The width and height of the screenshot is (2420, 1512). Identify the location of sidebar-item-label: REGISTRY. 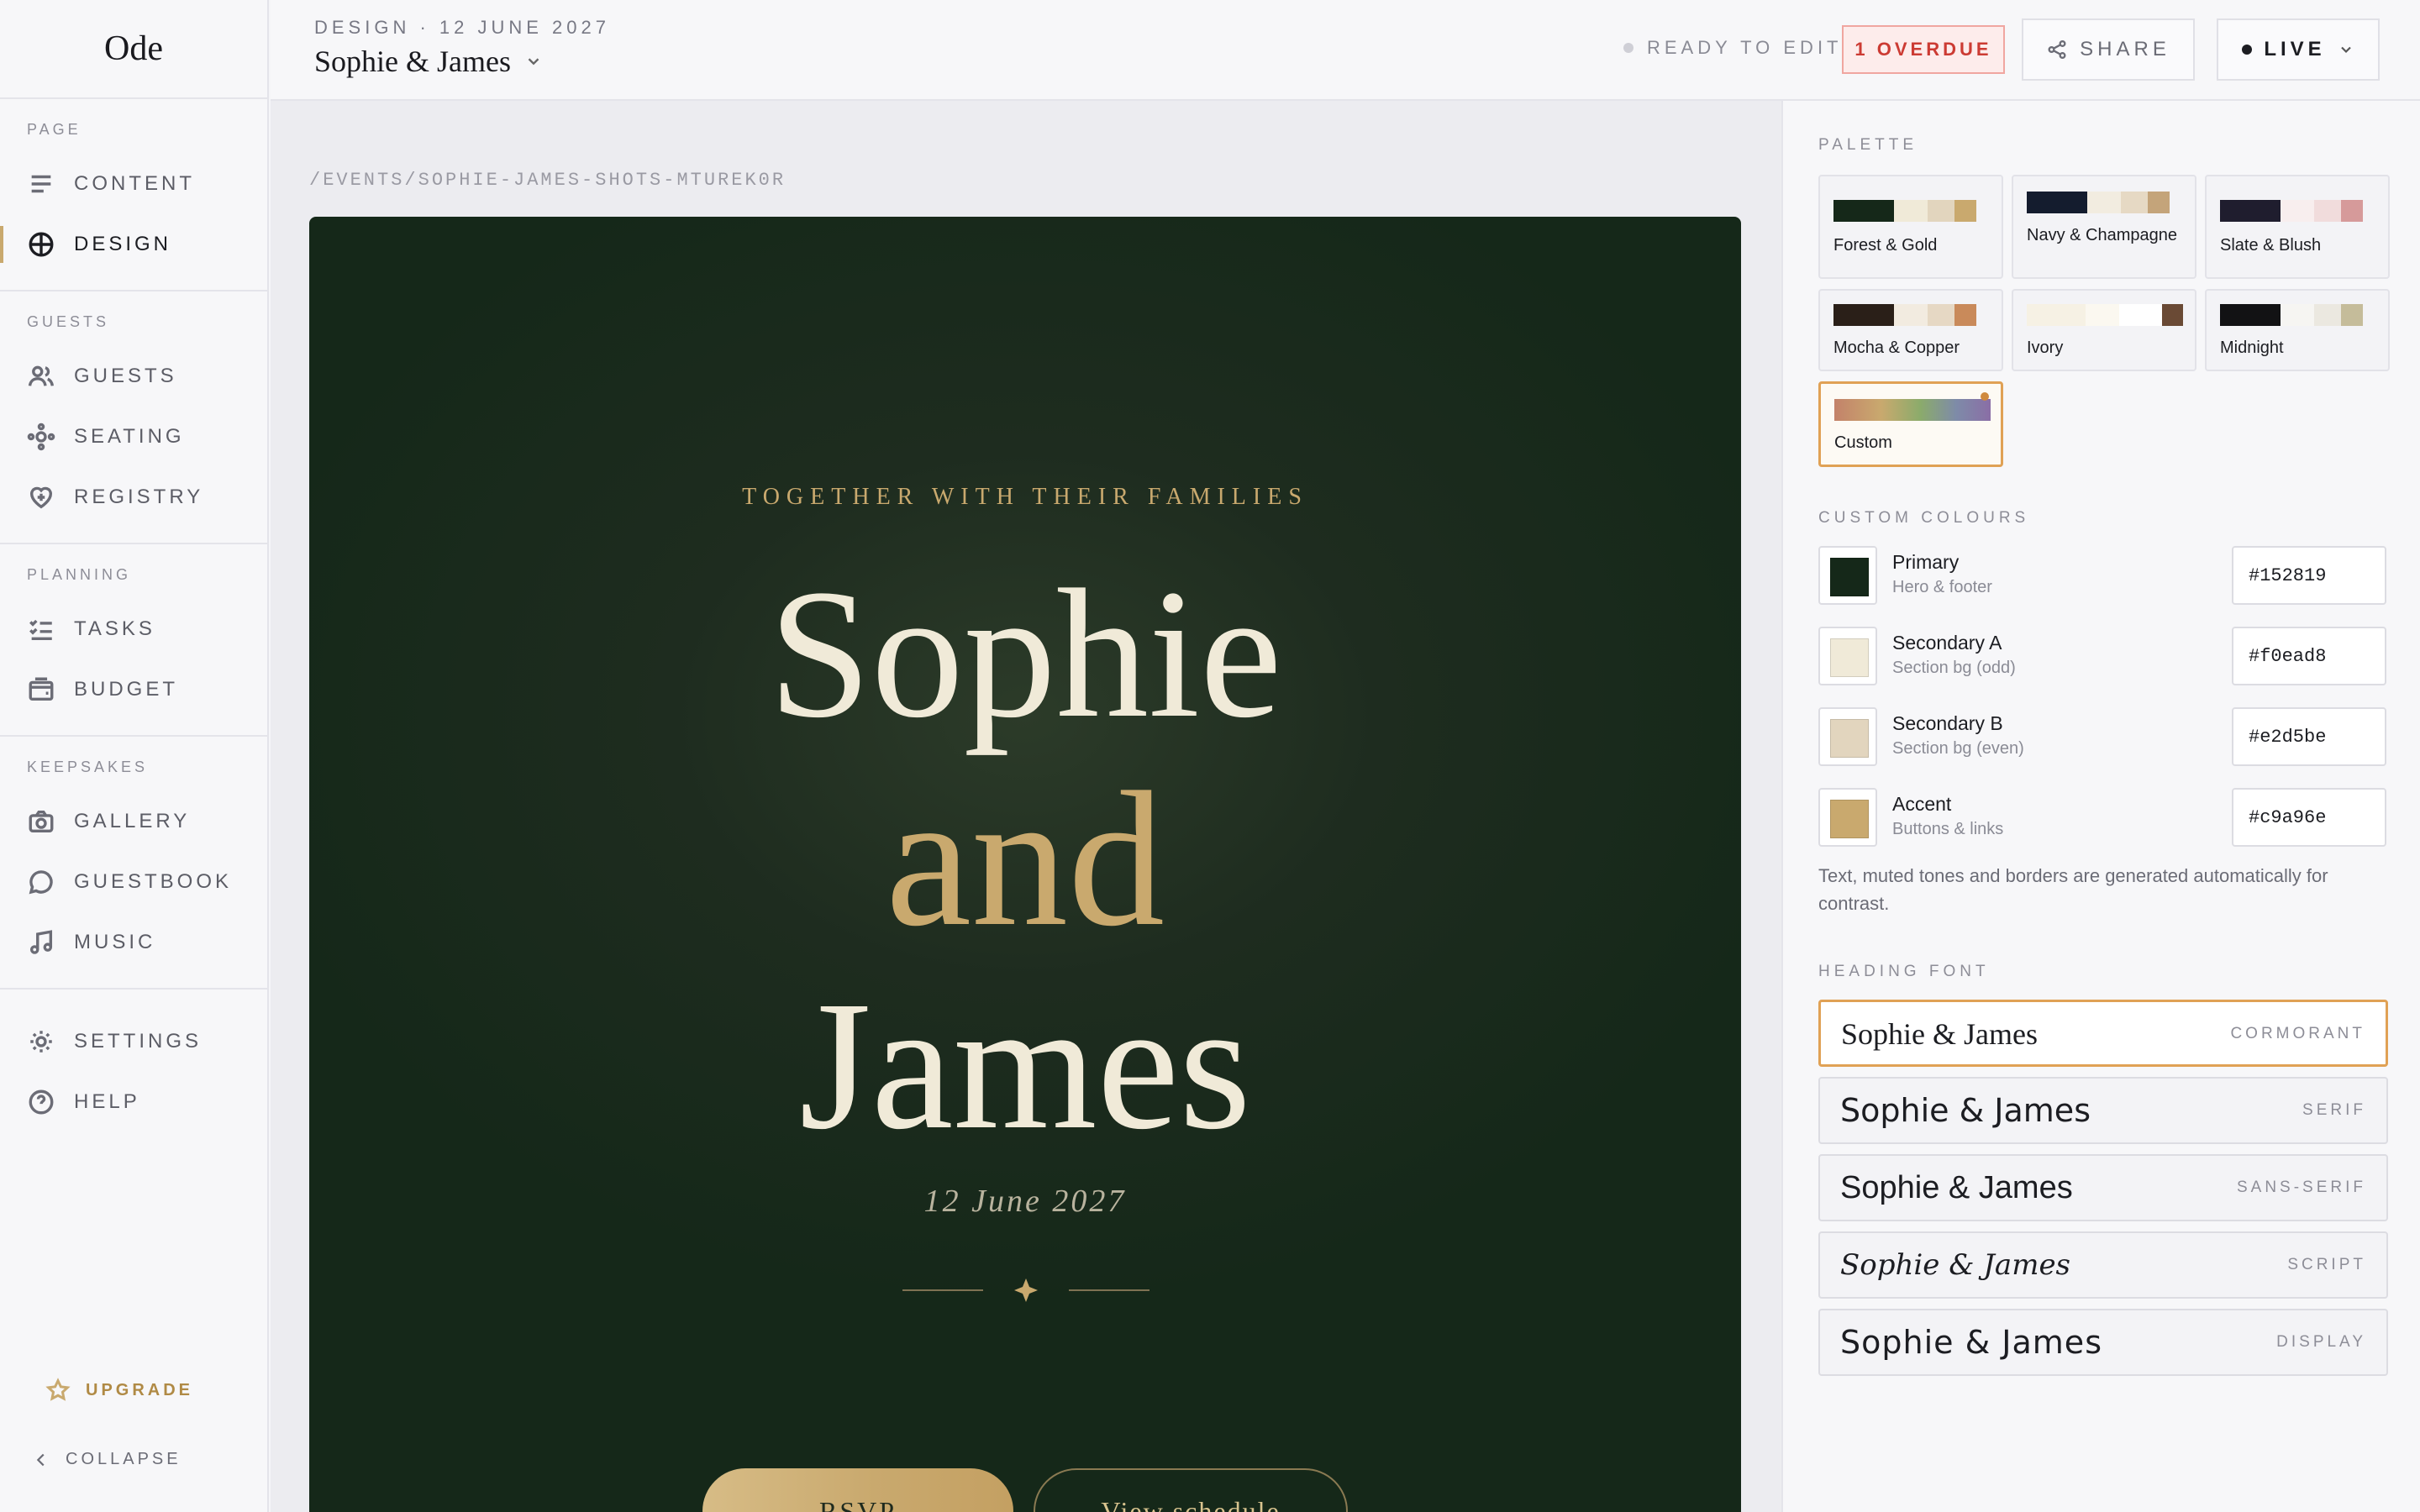
(139, 497).